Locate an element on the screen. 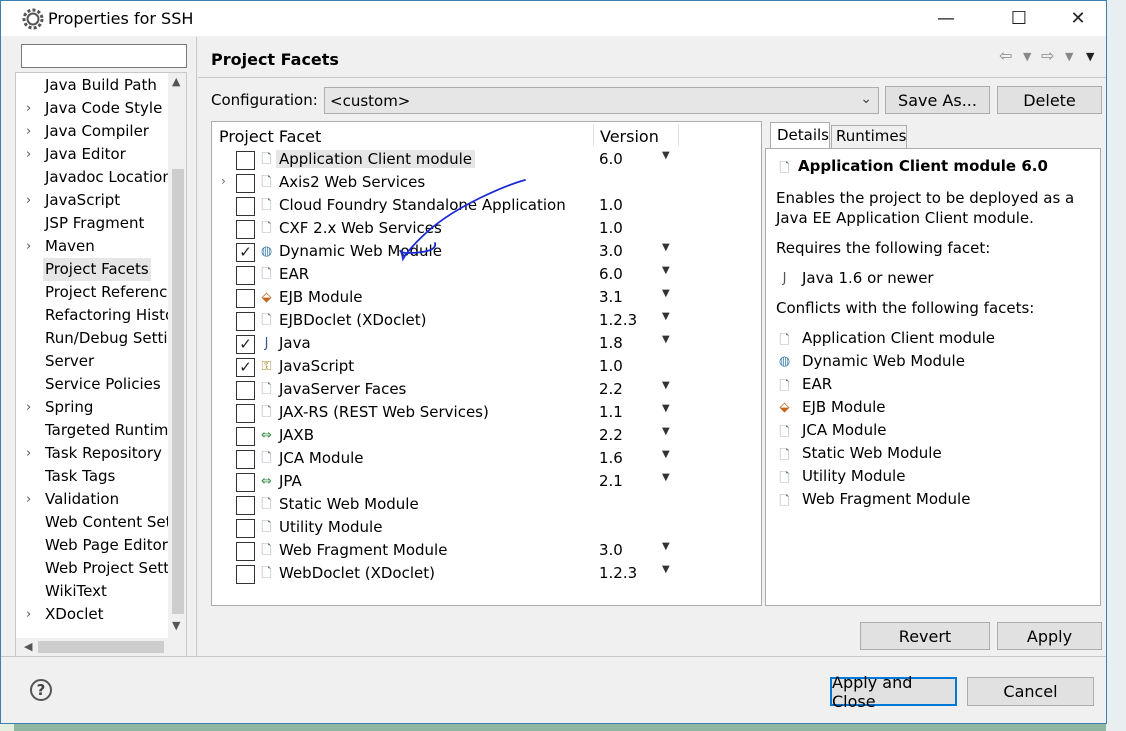 This screenshot has height=731, width=1126. table-row: 🗋 Application Client module 6.0 ▼ is located at coordinates (486, 159).